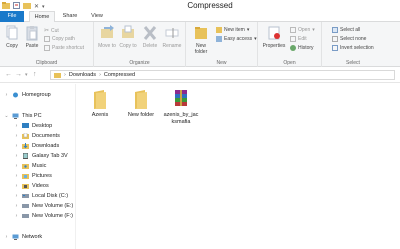 Image resolution: width=400 pixels, height=249 pixels. I want to click on tab-file: File, so click(12, 16).